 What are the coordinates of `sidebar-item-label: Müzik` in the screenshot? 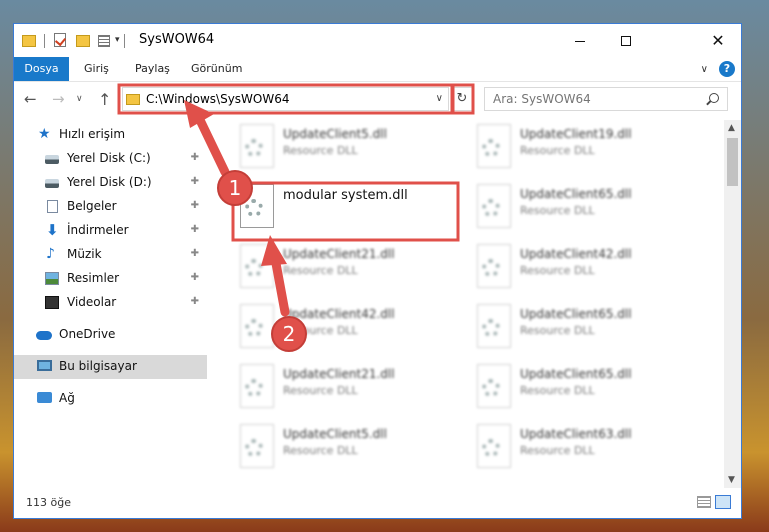 It's located at (84, 254).